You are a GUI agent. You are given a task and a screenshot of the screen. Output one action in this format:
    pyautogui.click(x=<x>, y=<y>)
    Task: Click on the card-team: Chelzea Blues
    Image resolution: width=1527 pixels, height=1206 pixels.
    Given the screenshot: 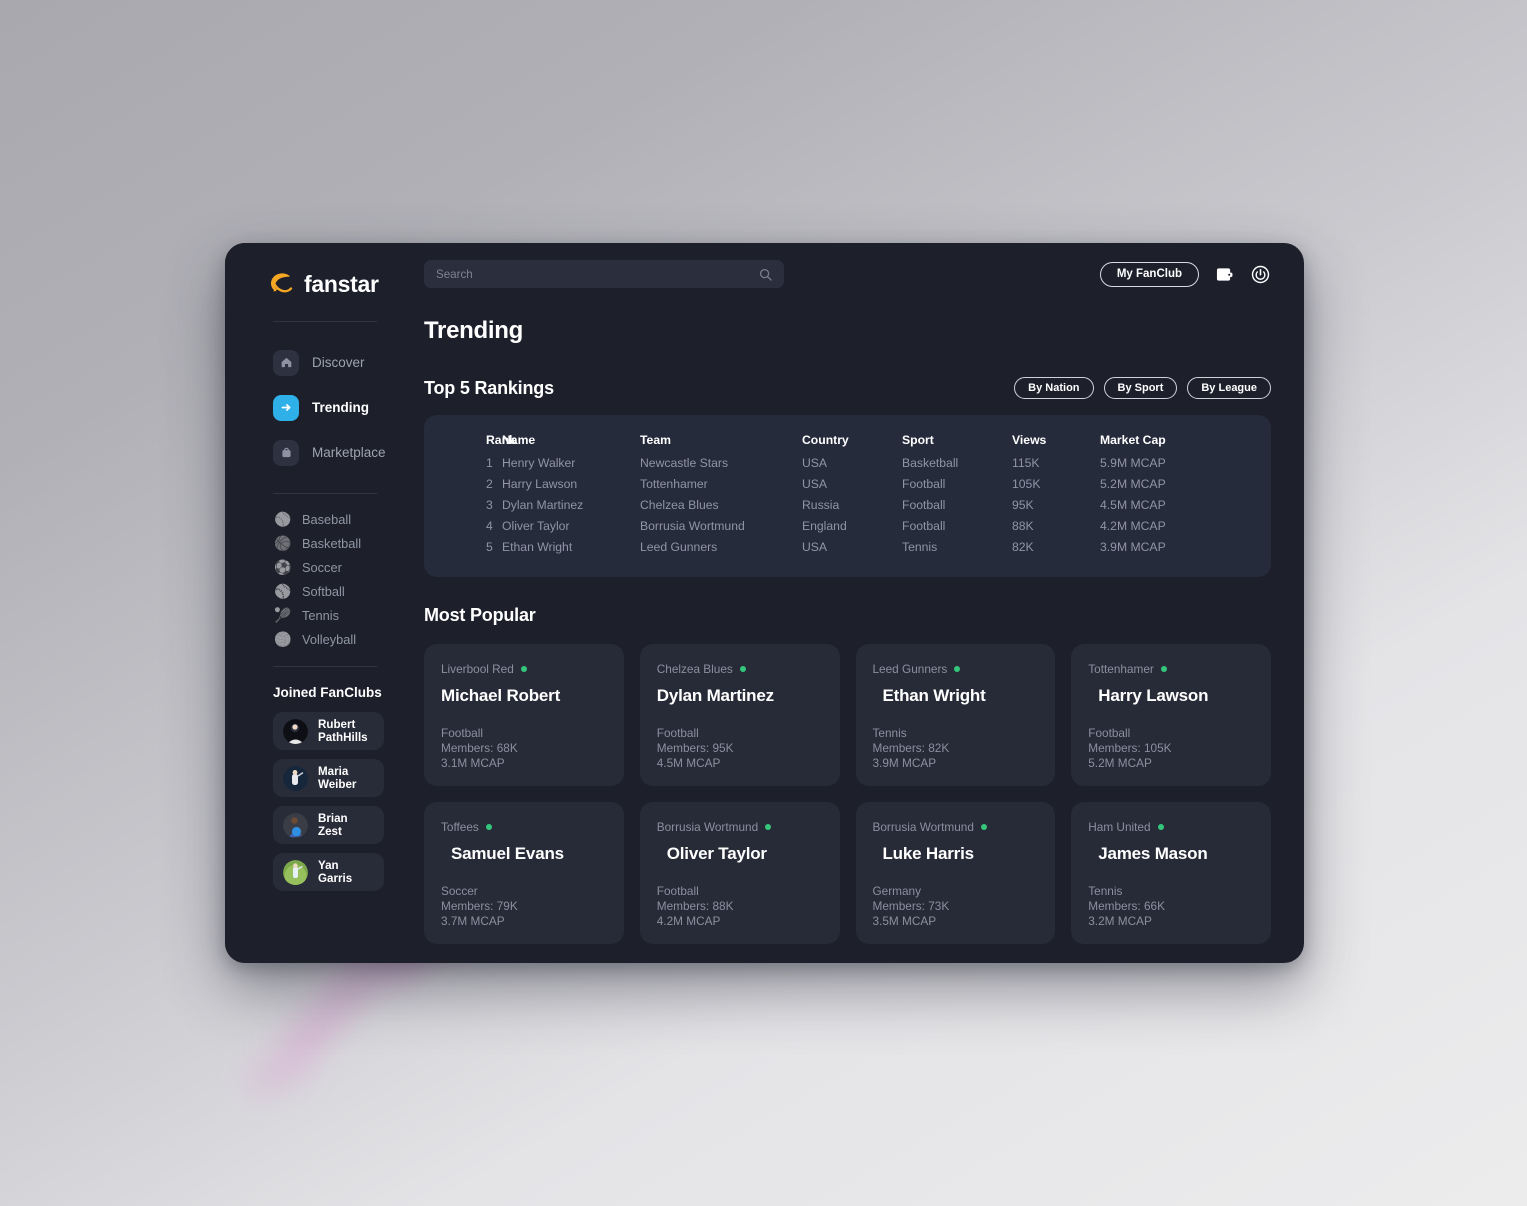 What is the action you would take?
    pyautogui.click(x=740, y=669)
    